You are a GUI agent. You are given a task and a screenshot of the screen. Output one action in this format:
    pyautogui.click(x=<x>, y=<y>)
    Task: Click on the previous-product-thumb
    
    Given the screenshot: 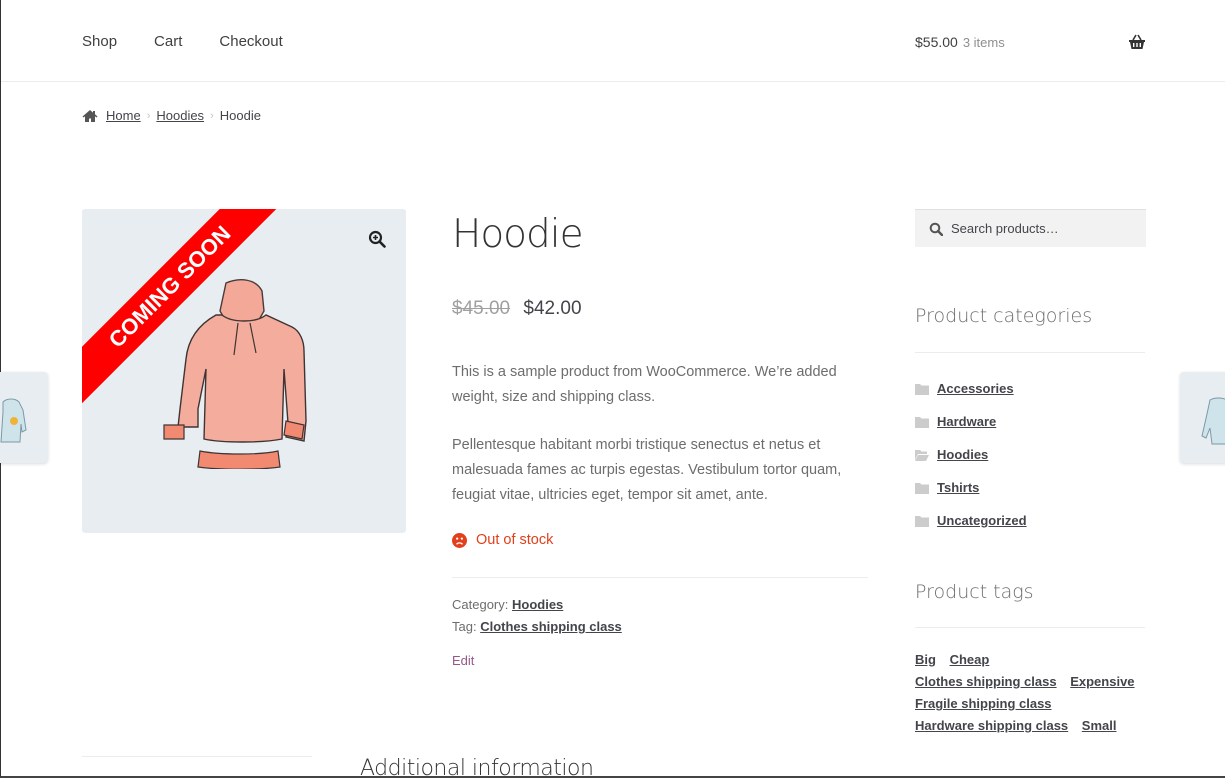 What is the action you would take?
    pyautogui.click(x=24, y=417)
    